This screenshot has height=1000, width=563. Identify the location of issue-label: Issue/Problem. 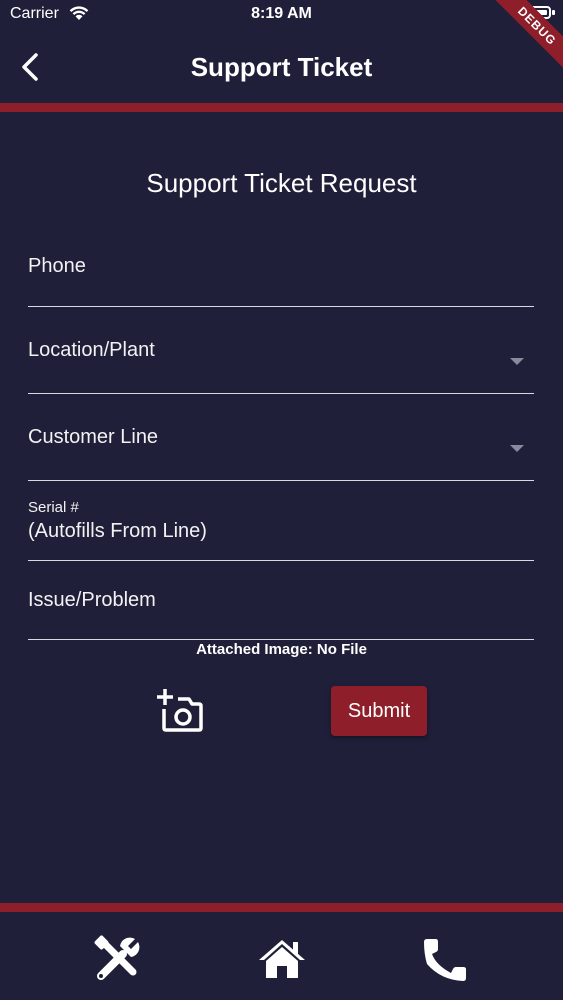
(92, 600).